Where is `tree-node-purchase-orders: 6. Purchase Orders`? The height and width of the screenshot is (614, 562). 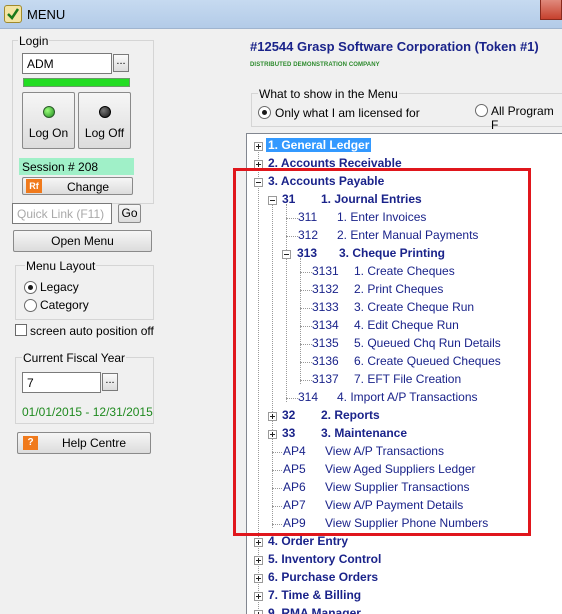
tree-node-purchase-orders: 6. Purchase Orders is located at coordinates (323, 577).